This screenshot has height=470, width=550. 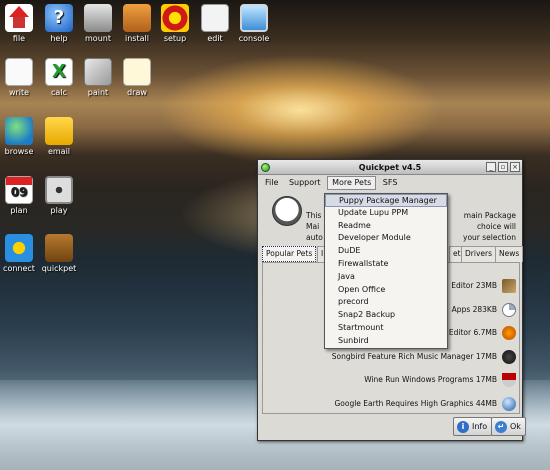 What do you see at coordinates (414, 357) in the screenshot?
I see `pet-row: Songbird Feature Rich Music Manager 17MB` at bounding box center [414, 357].